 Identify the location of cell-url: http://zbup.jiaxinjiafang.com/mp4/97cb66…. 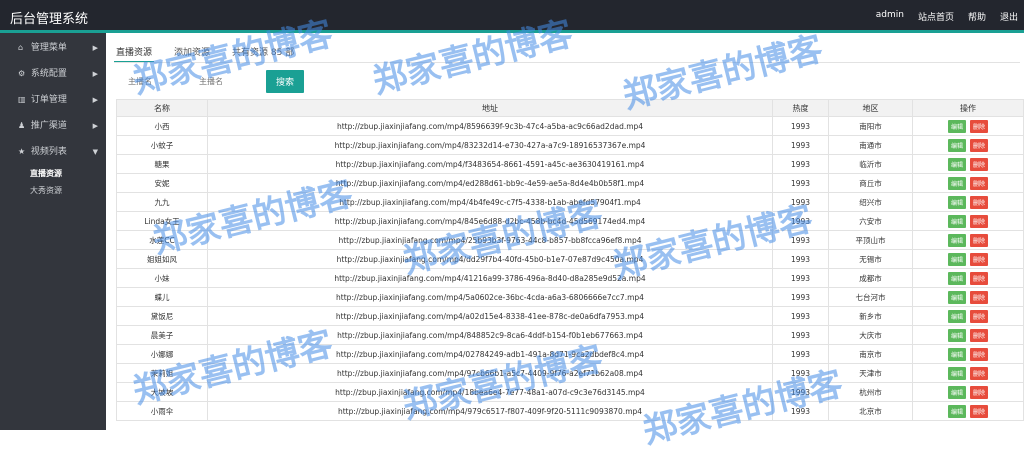
(490, 373).